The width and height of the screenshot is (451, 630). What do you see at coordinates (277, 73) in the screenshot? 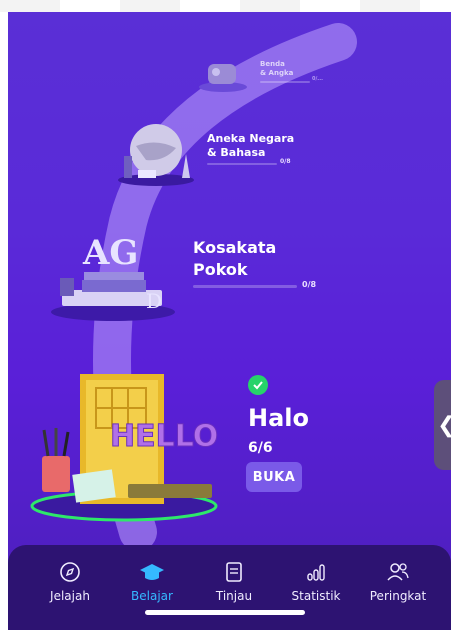
I see `lesson-title-line2: & Angka` at bounding box center [277, 73].